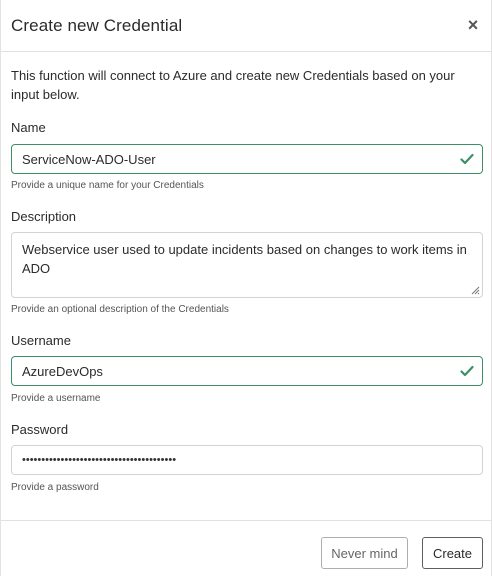 The width and height of the screenshot is (492, 576). I want to click on username-help-text: Provide a username, so click(56, 398).